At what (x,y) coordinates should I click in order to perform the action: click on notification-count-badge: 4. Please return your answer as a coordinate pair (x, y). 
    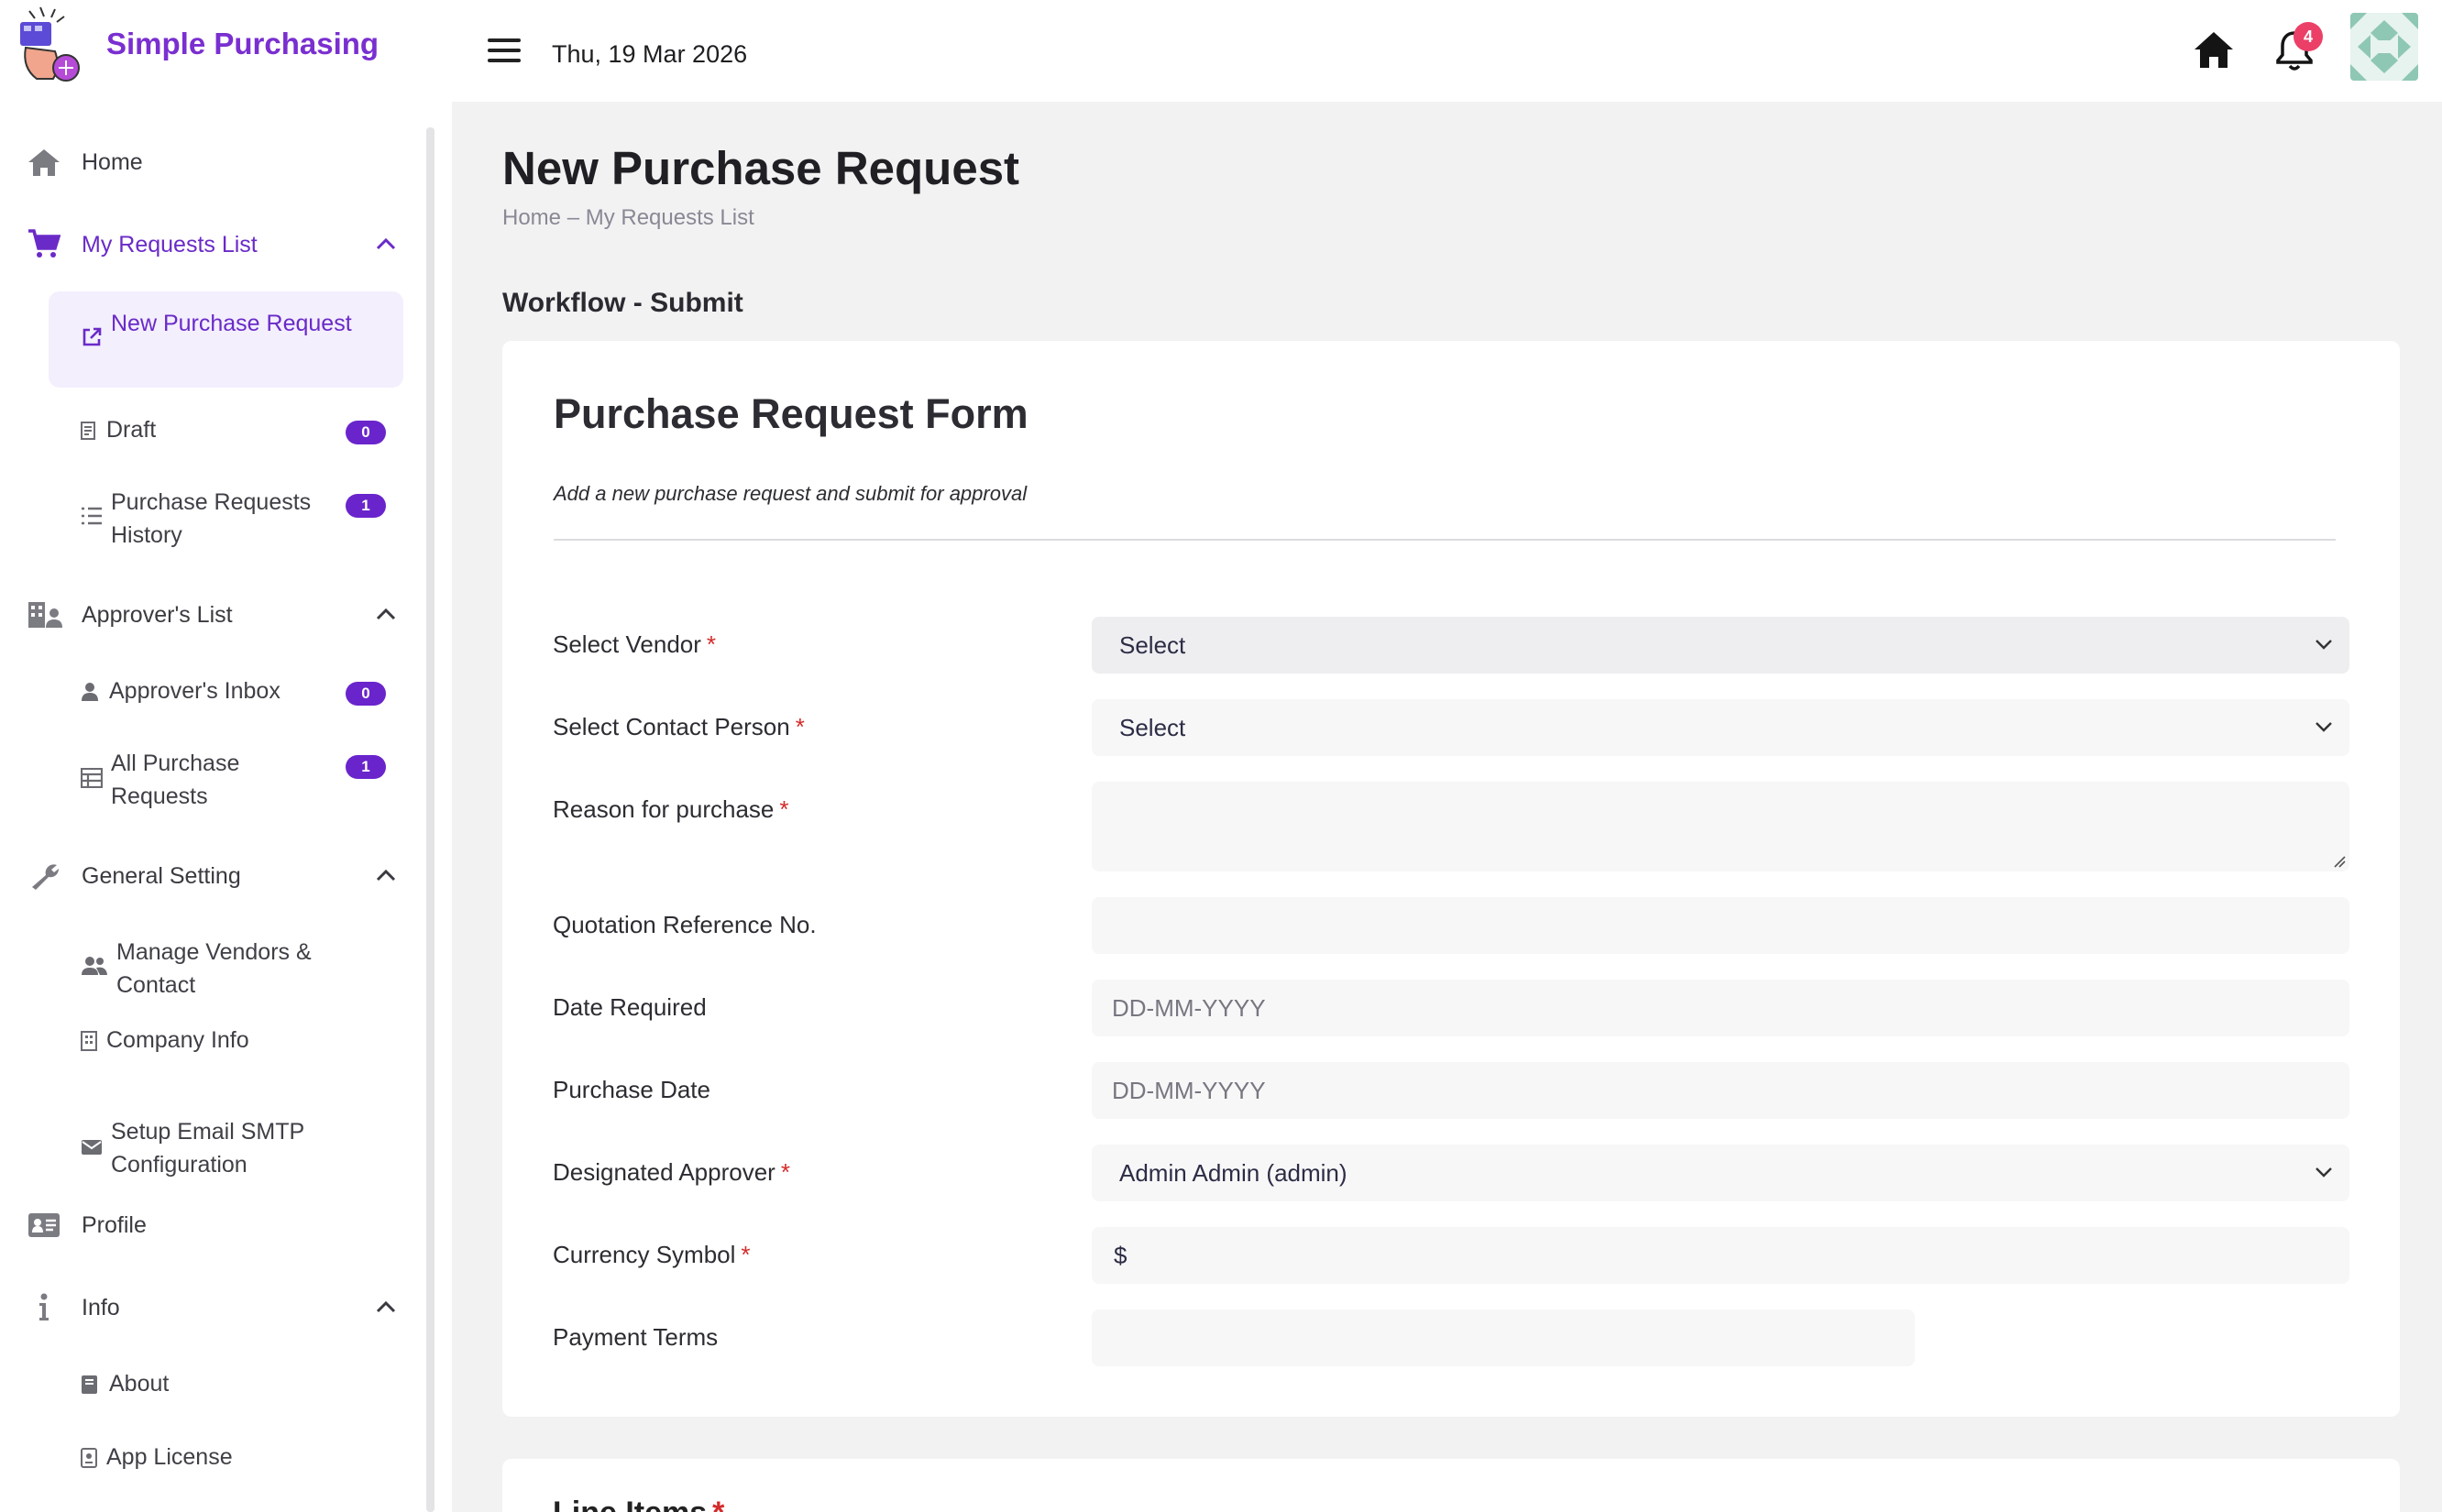
    Looking at the image, I should click on (2308, 36).